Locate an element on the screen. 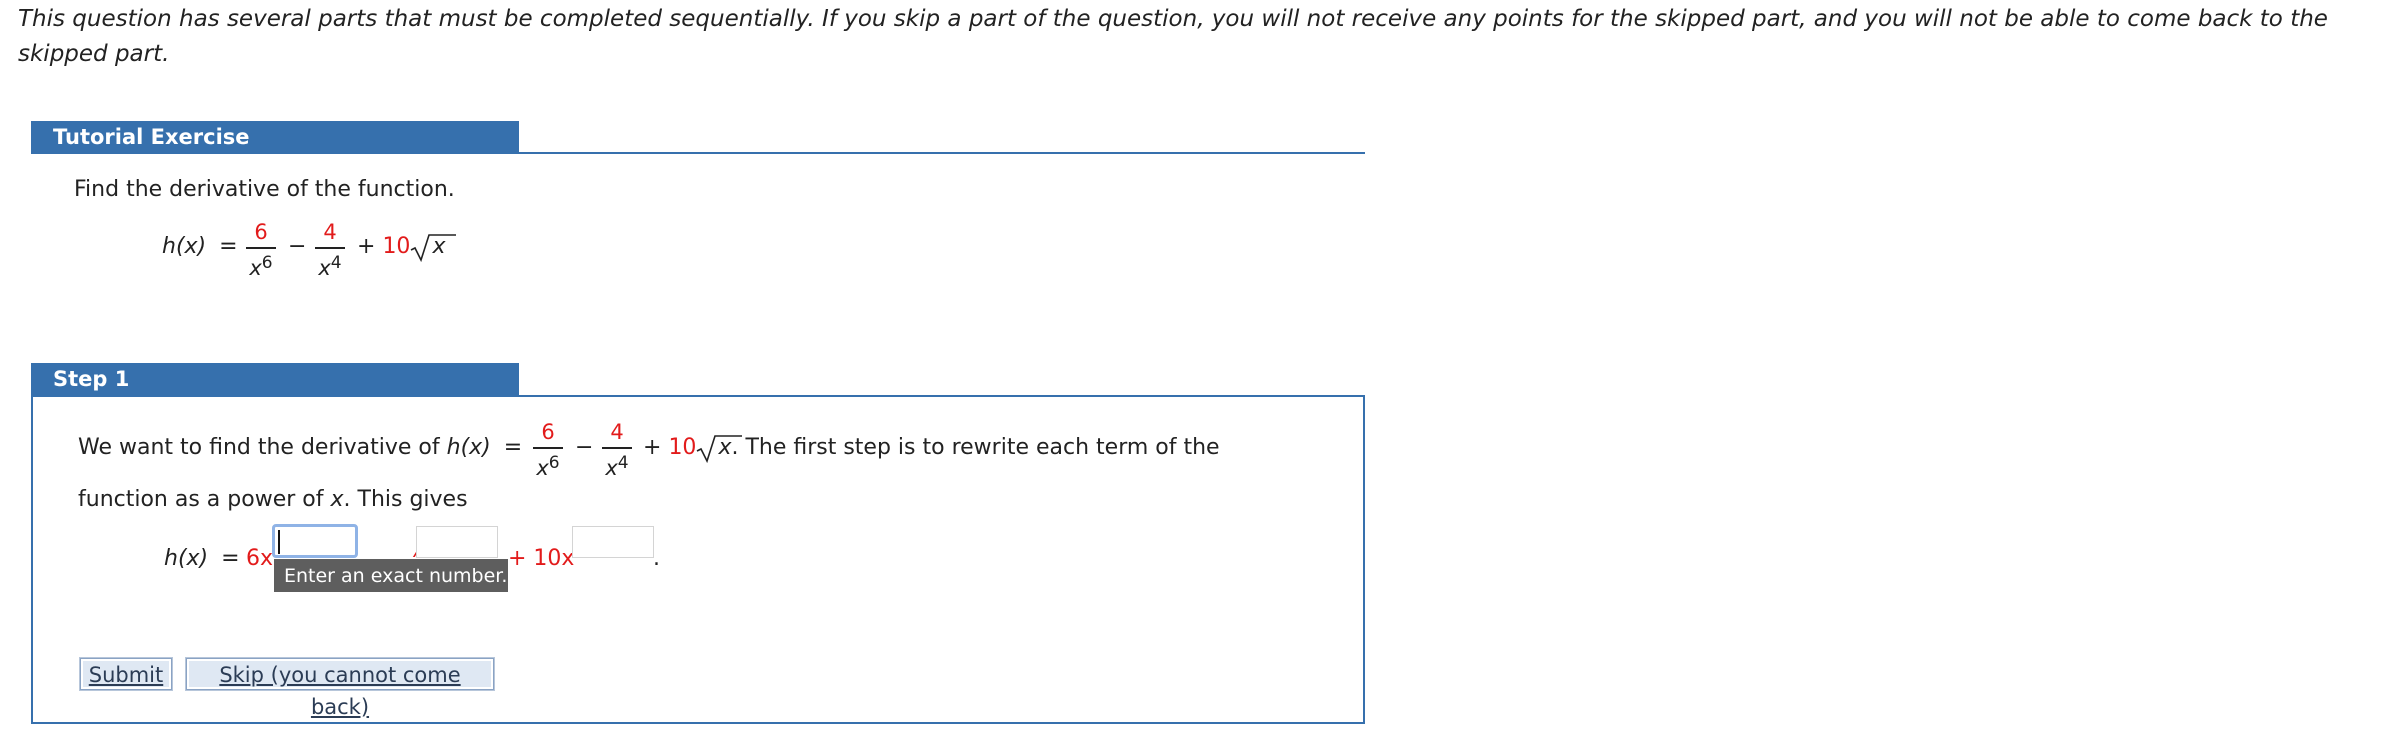  step-1-fraction-2-denominator-exponent: 4 is located at coordinates (623, 462).